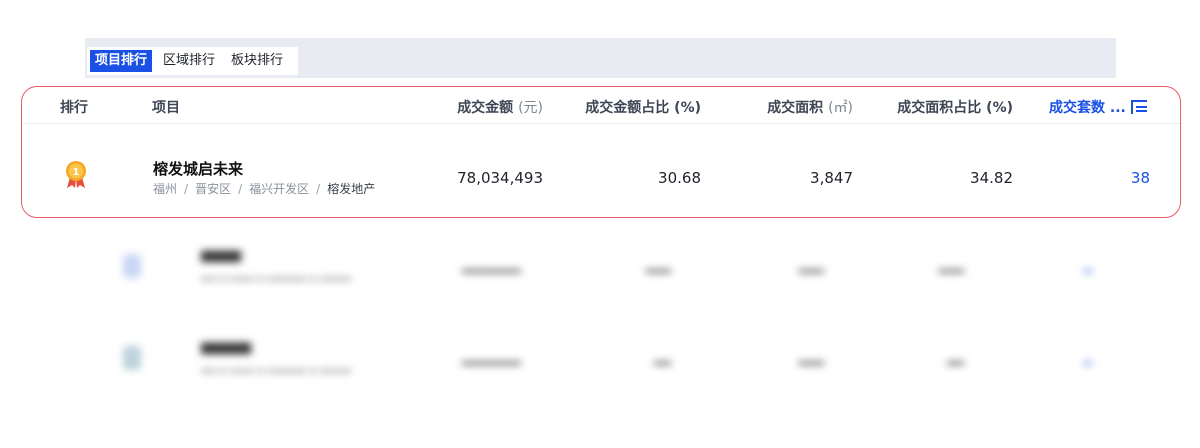  What do you see at coordinates (74, 108) in the screenshot?
I see `header-rank: 排行` at bounding box center [74, 108].